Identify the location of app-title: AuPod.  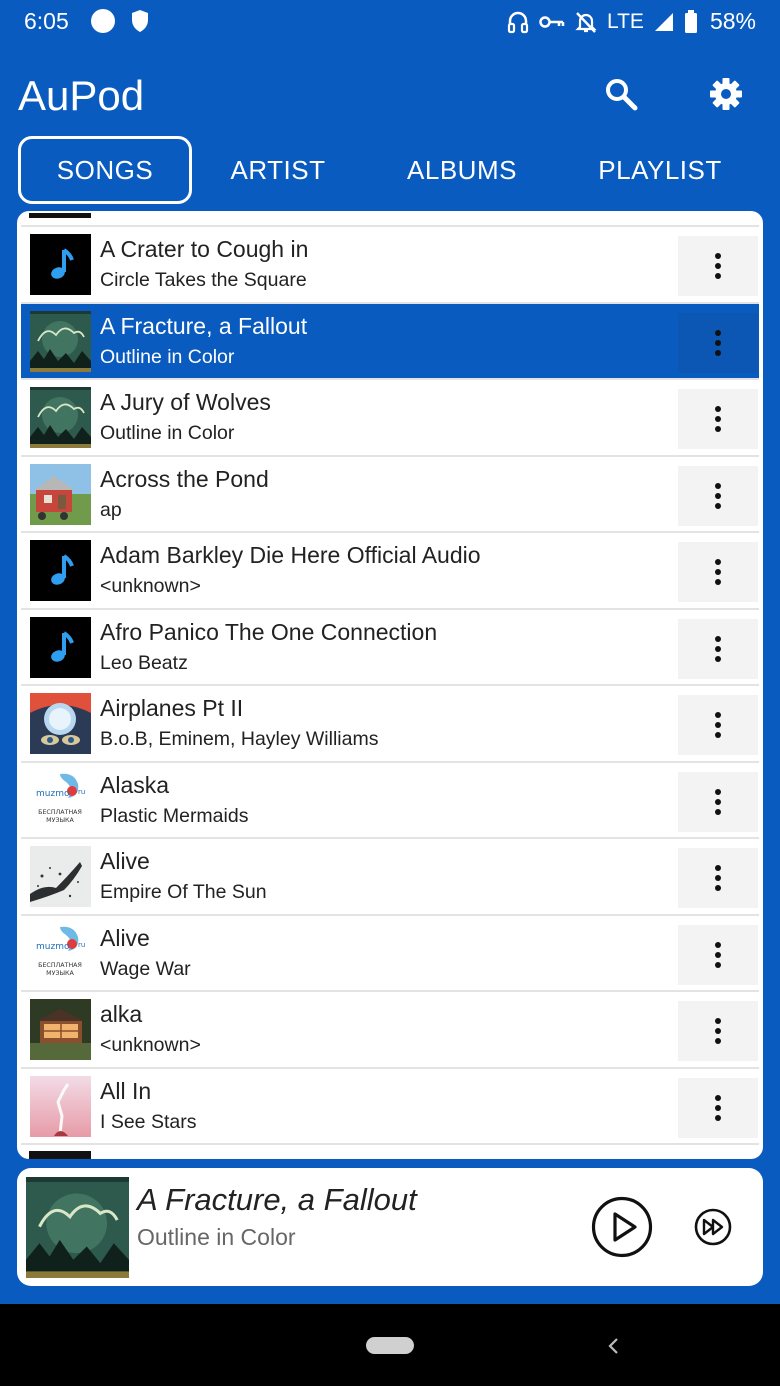
(81, 95).